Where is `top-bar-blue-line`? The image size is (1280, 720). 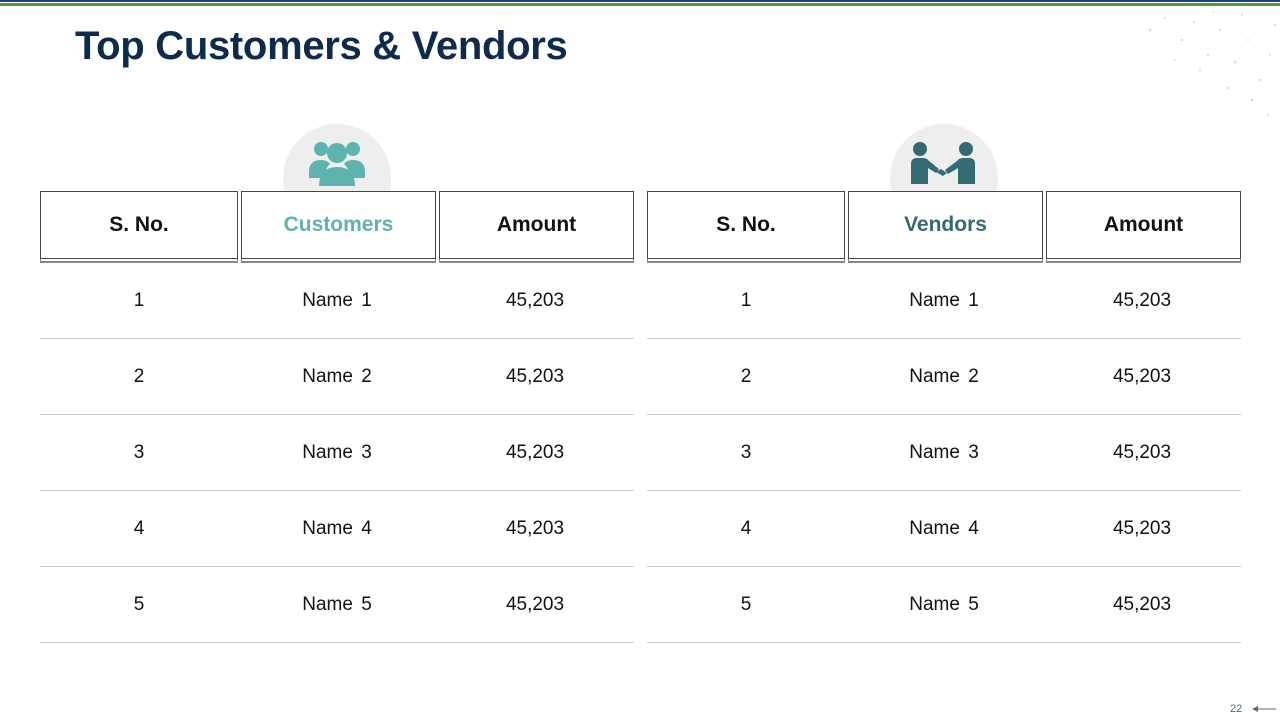
top-bar-blue-line is located at coordinates (640, 1).